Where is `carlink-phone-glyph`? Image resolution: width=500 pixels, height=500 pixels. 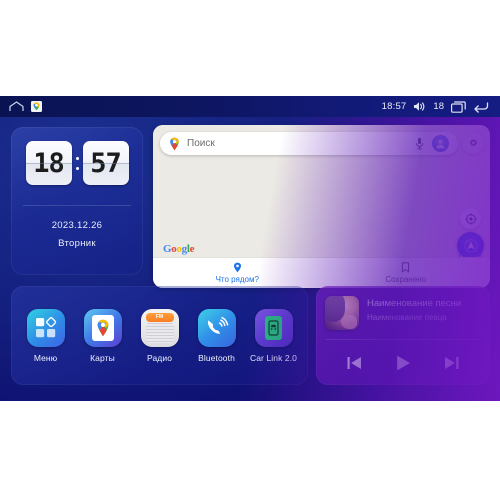 carlink-phone-glyph is located at coordinates (273, 327).